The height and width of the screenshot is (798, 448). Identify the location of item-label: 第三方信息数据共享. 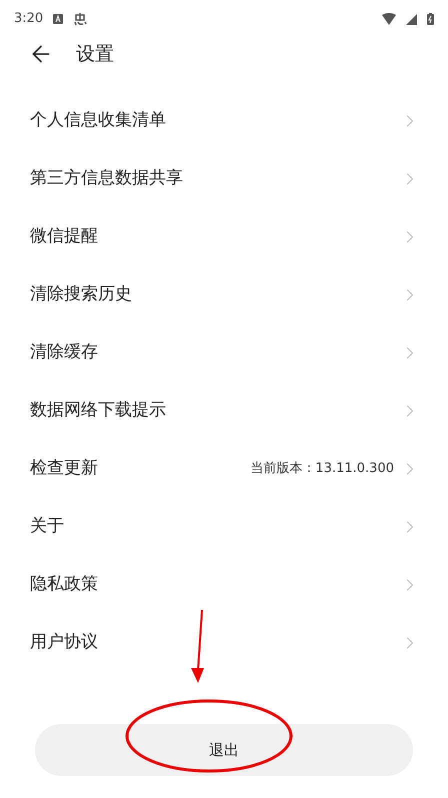
(107, 178).